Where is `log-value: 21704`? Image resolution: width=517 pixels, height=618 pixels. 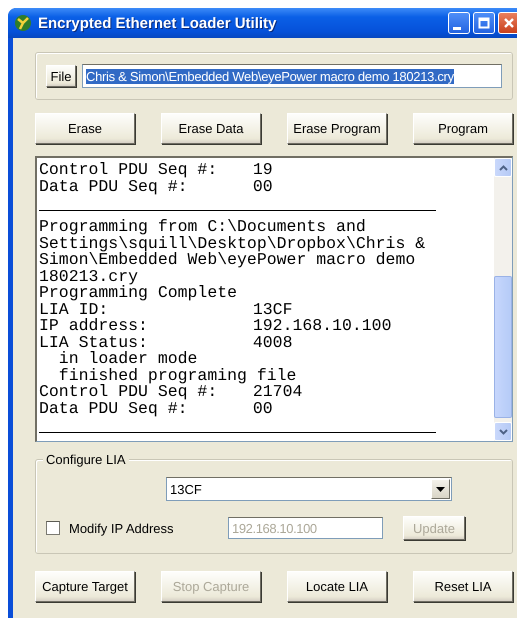
log-value: 21704 is located at coordinates (277, 392).